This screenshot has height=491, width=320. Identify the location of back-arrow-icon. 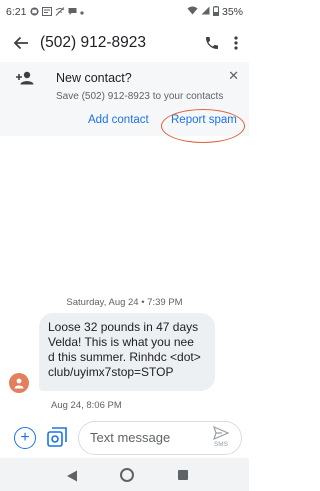
(20, 43).